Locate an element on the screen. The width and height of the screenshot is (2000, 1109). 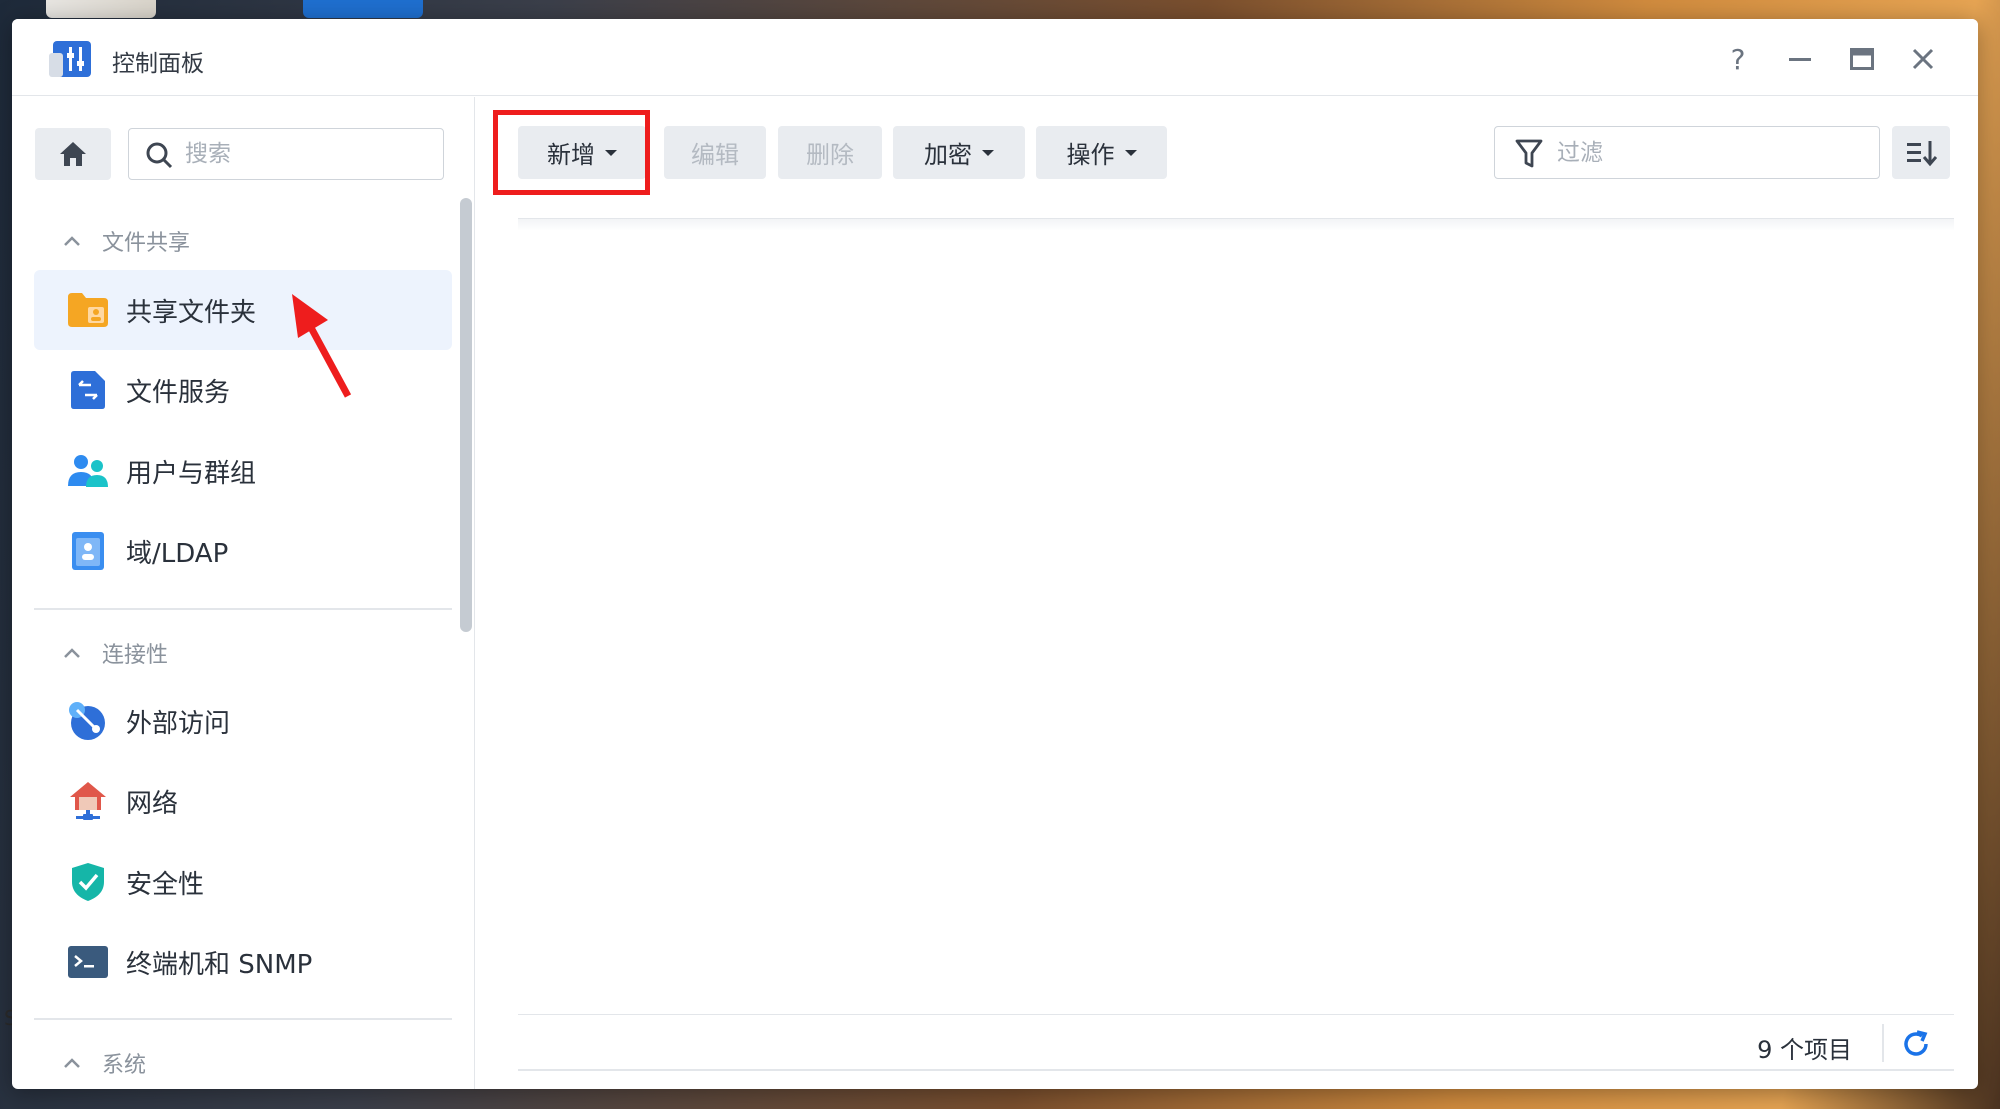
sort-icon is located at coordinates (1922, 153).